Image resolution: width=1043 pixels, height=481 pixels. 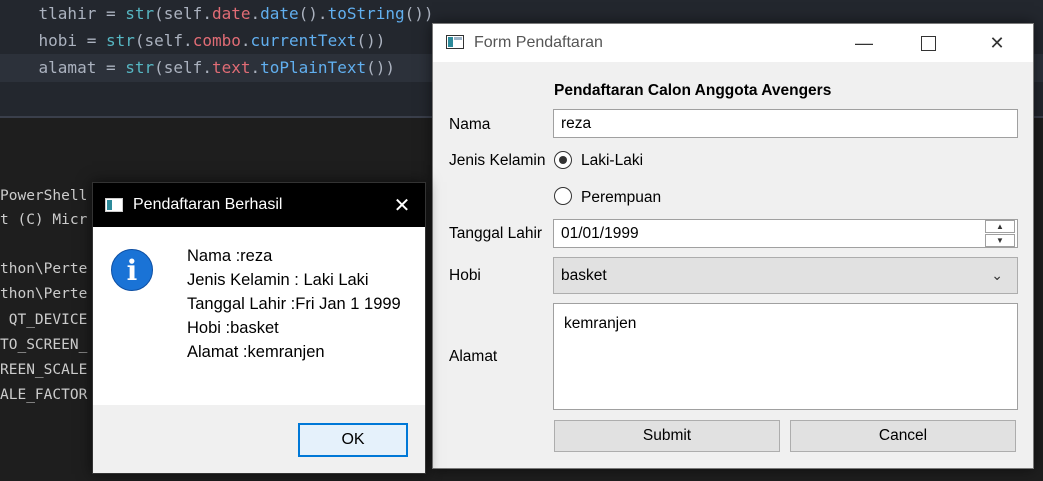 I want to click on minimize-button: —, so click(x=864, y=43).